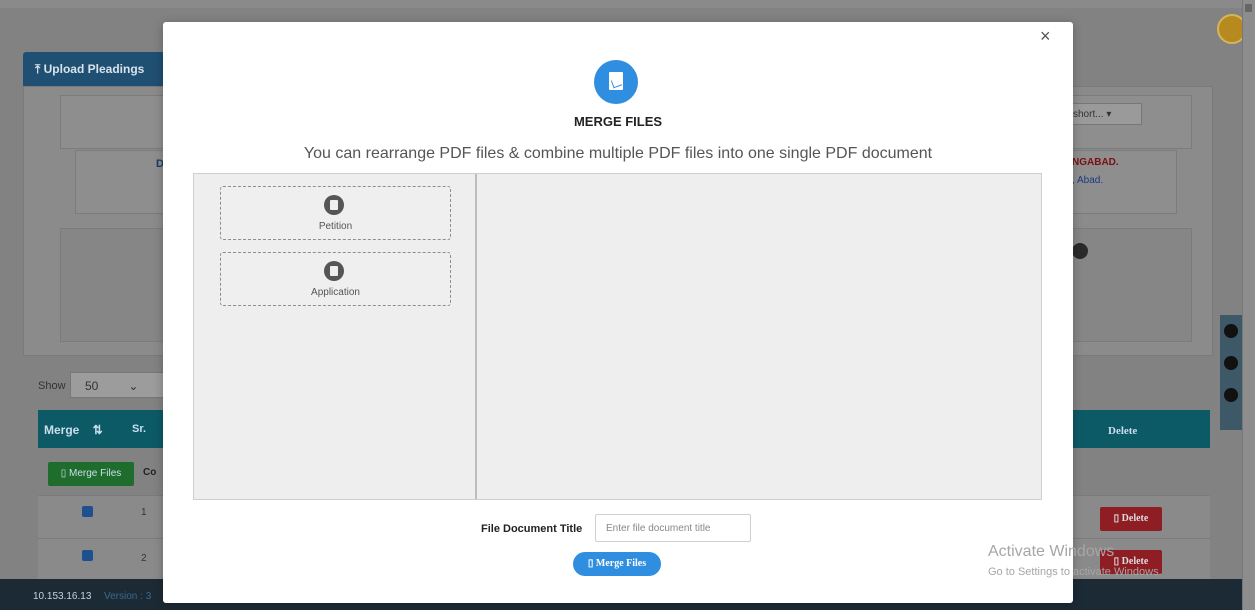 This screenshot has height=610, width=1255. I want to click on upload-pleadings-tab: ⤒ Upload Pleadings, so click(98, 69).